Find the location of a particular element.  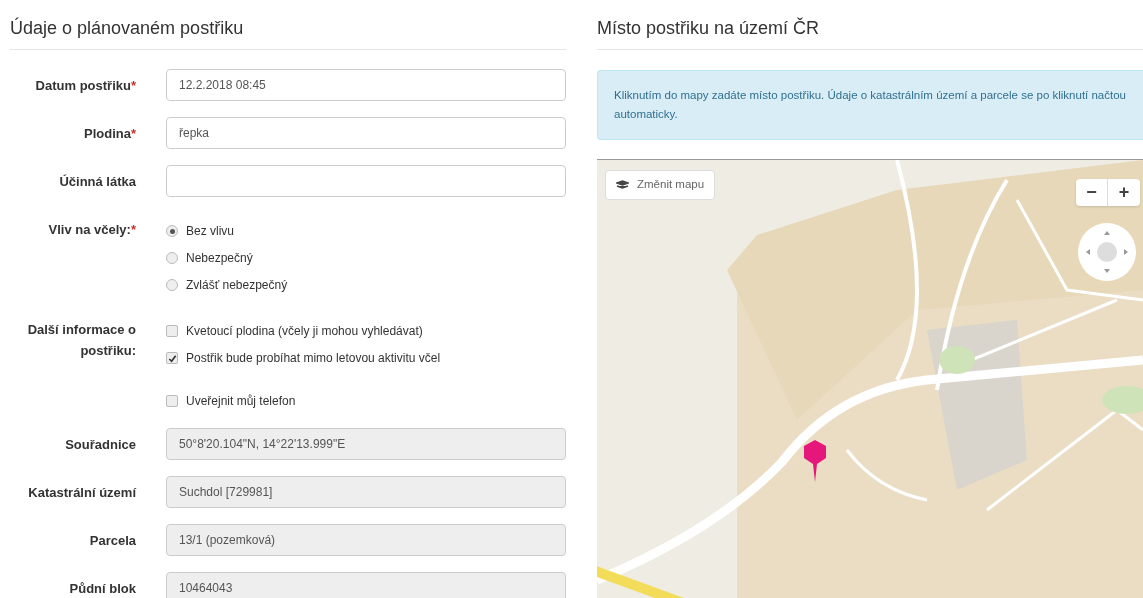

field-label: Parcela is located at coordinates (112, 540).